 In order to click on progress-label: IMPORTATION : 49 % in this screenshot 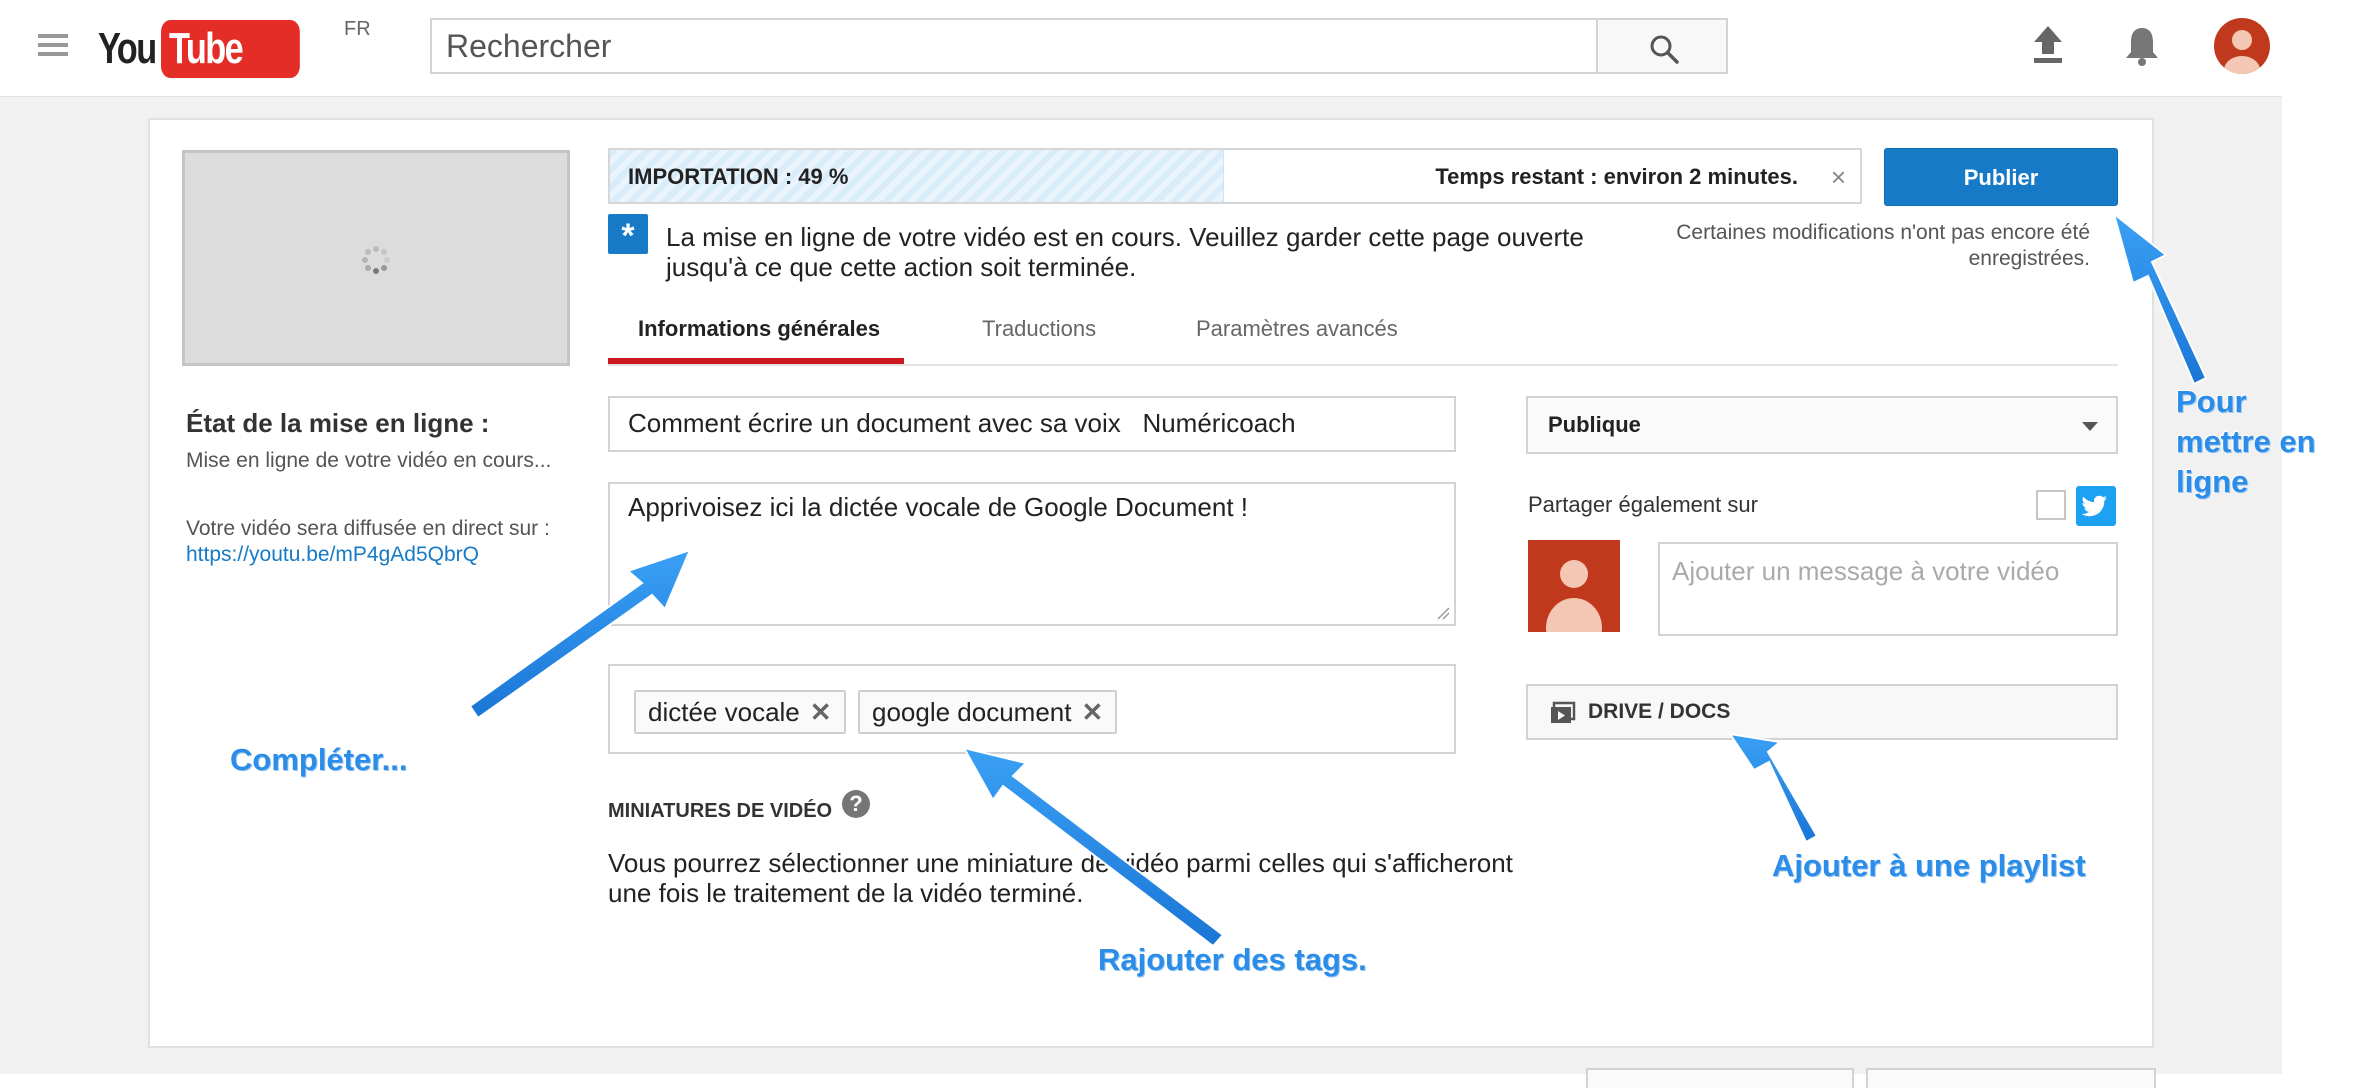, I will do `click(738, 176)`.